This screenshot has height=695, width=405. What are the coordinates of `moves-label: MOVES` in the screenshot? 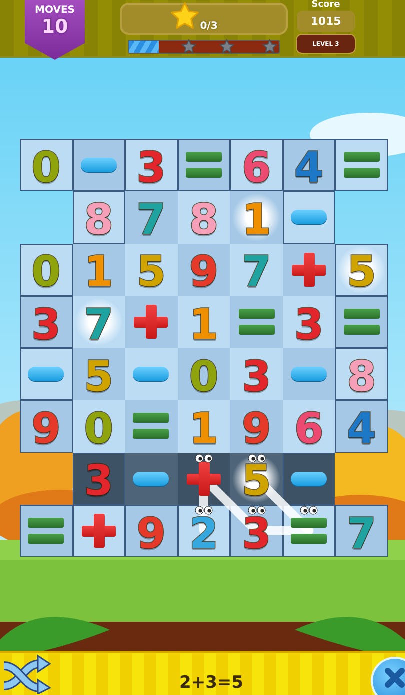 It's located at (55, 10).